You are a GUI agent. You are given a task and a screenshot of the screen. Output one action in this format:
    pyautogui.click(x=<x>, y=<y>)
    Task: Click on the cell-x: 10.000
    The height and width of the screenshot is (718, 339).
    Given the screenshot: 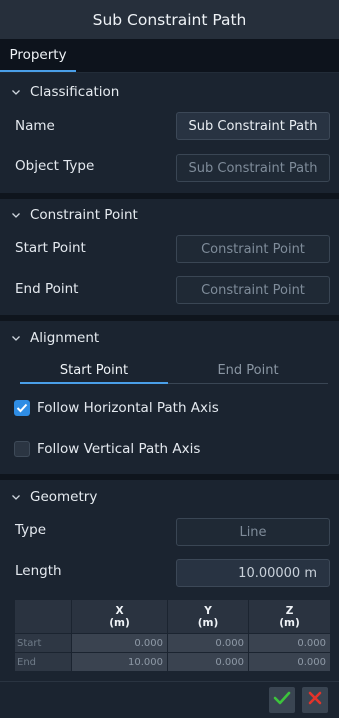 What is the action you would take?
    pyautogui.click(x=119, y=662)
    